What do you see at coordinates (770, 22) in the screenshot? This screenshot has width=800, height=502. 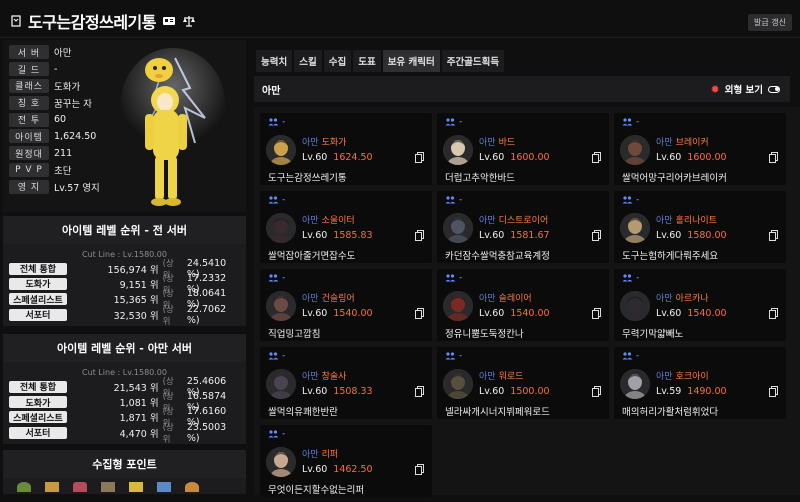 I see `refresh-button: 발급 갱신` at bounding box center [770, 22].